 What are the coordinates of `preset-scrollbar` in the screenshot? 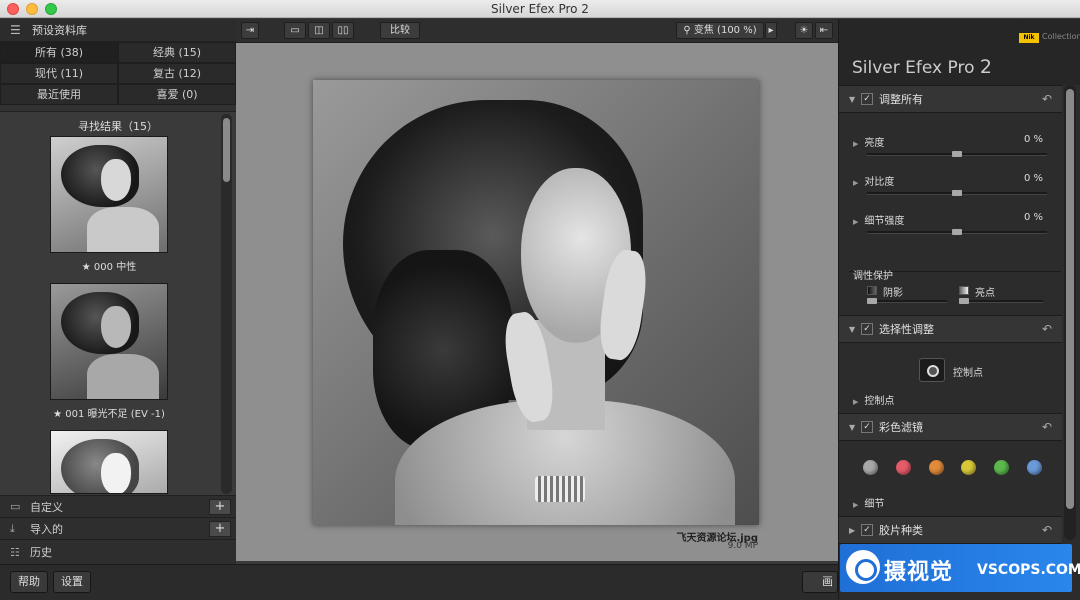 It's located at (226, 304).